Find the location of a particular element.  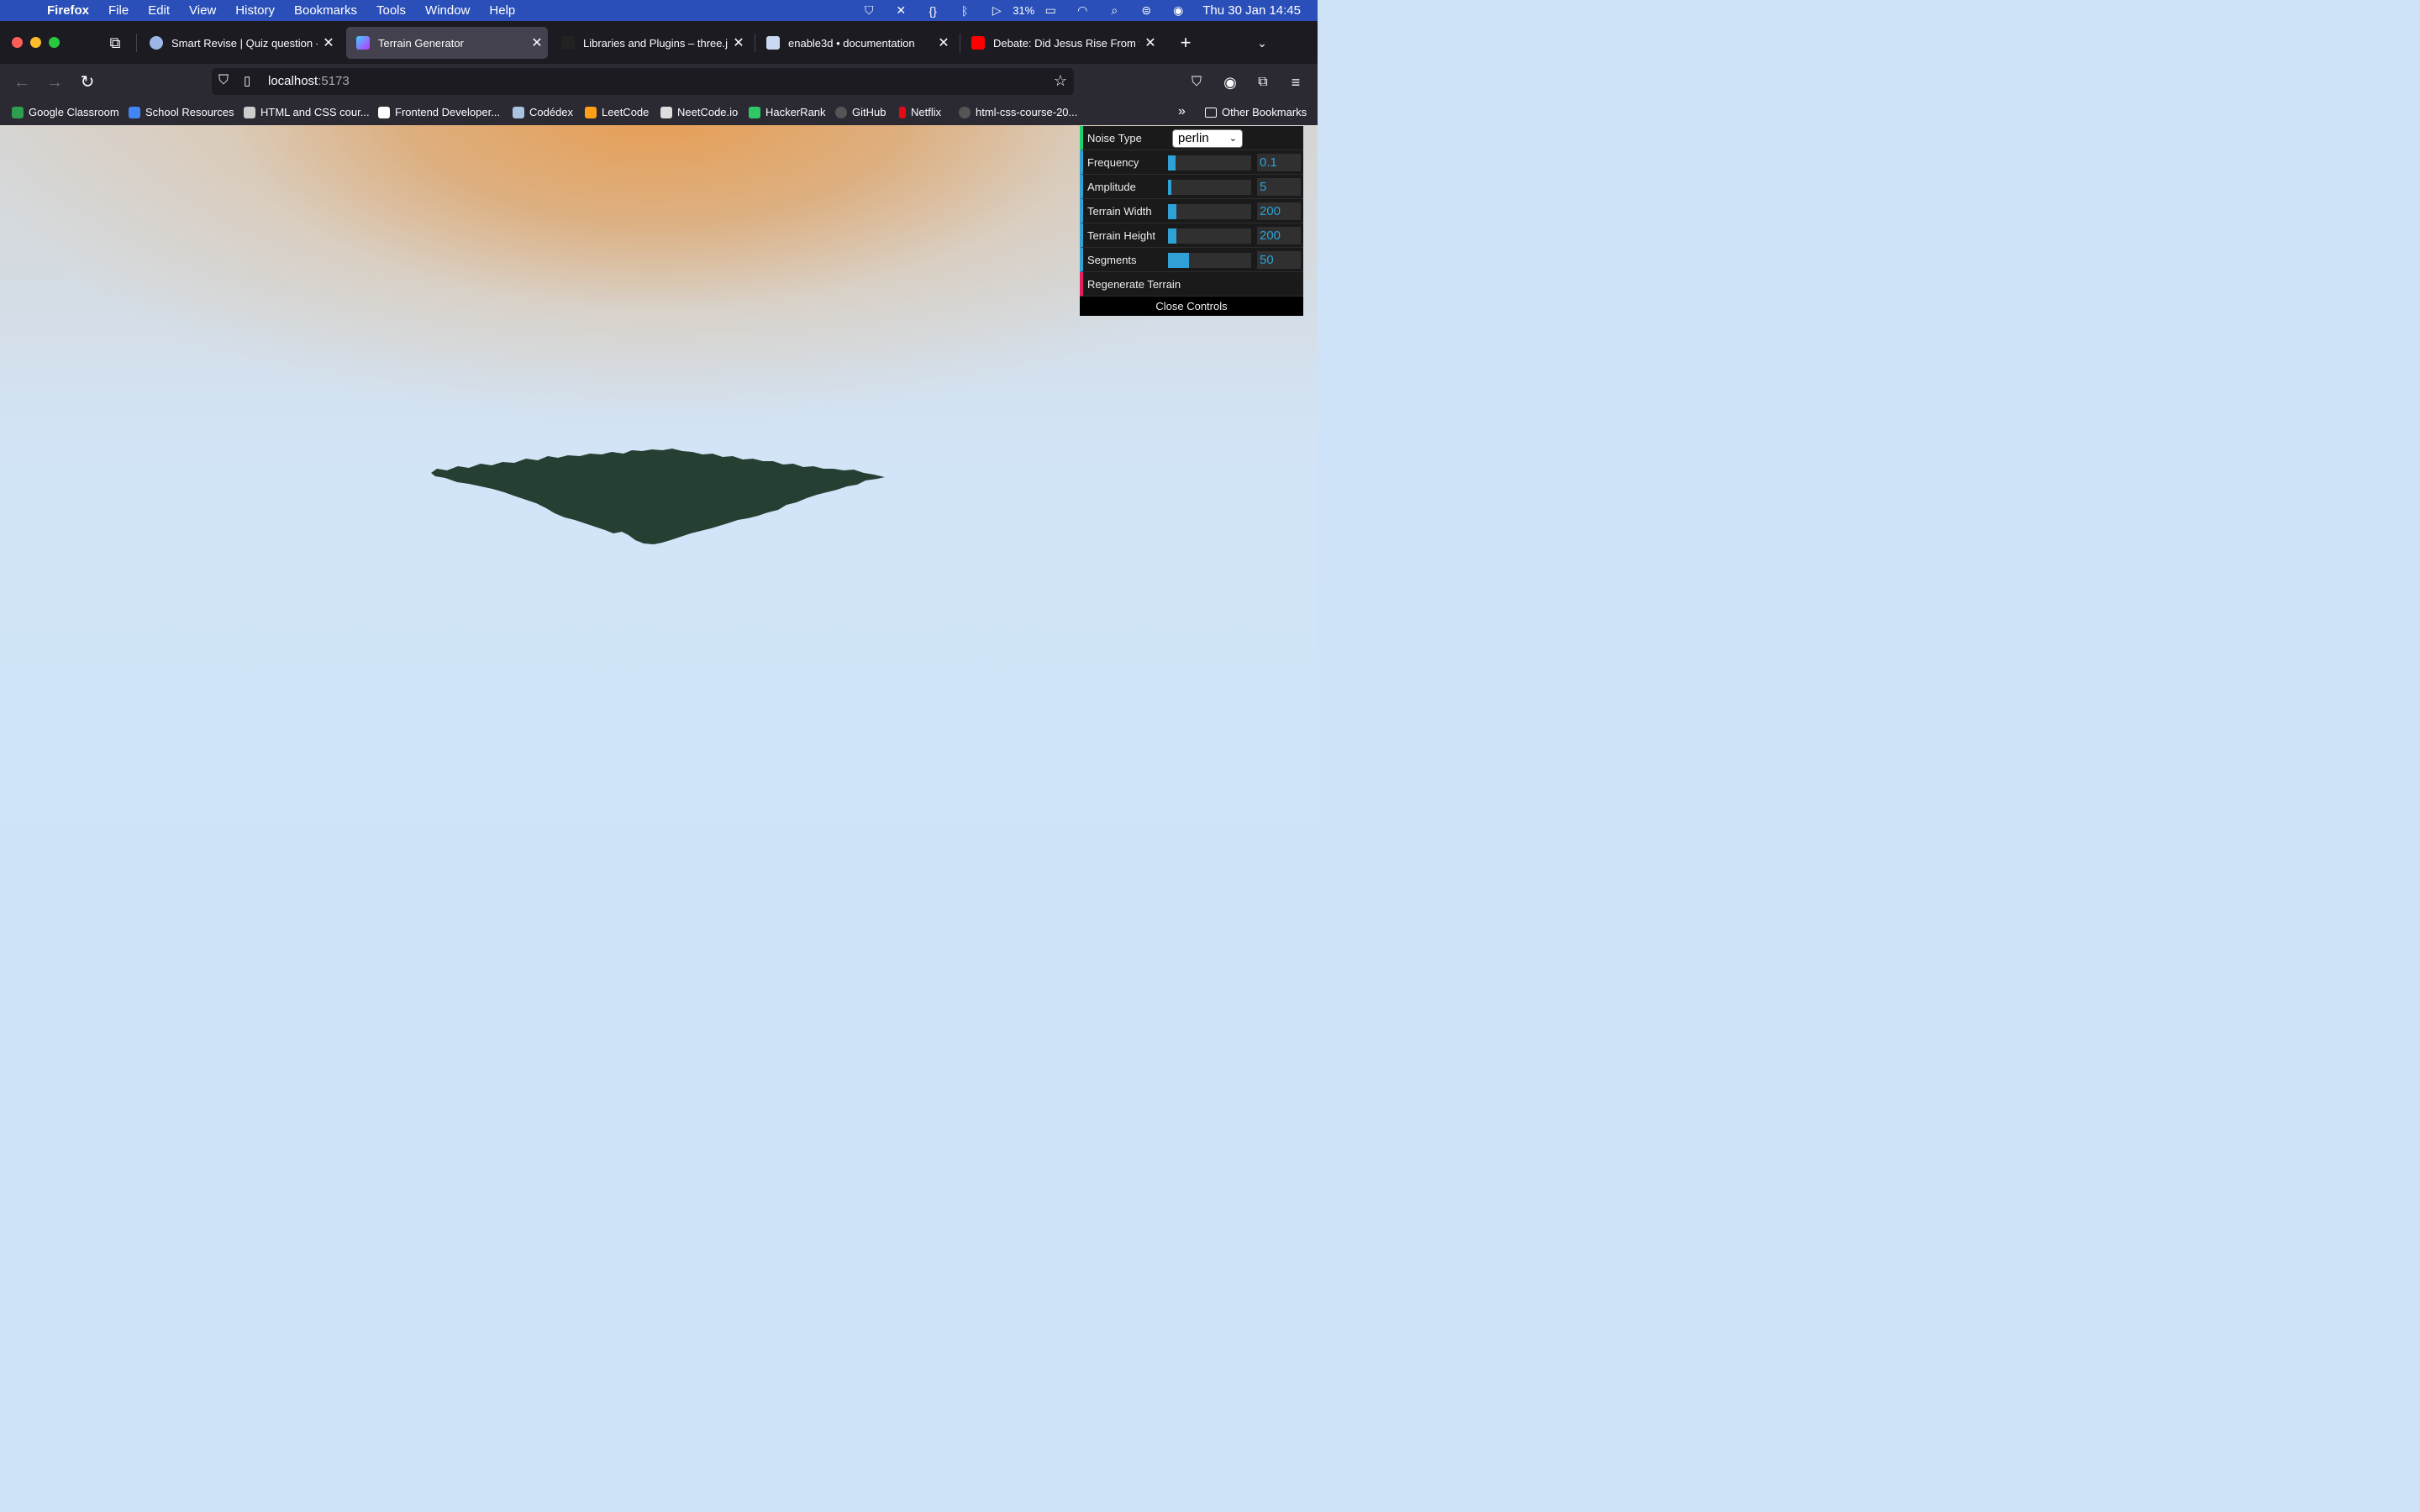

menu-app-name: Firefox is located at coordinates (68, 10).